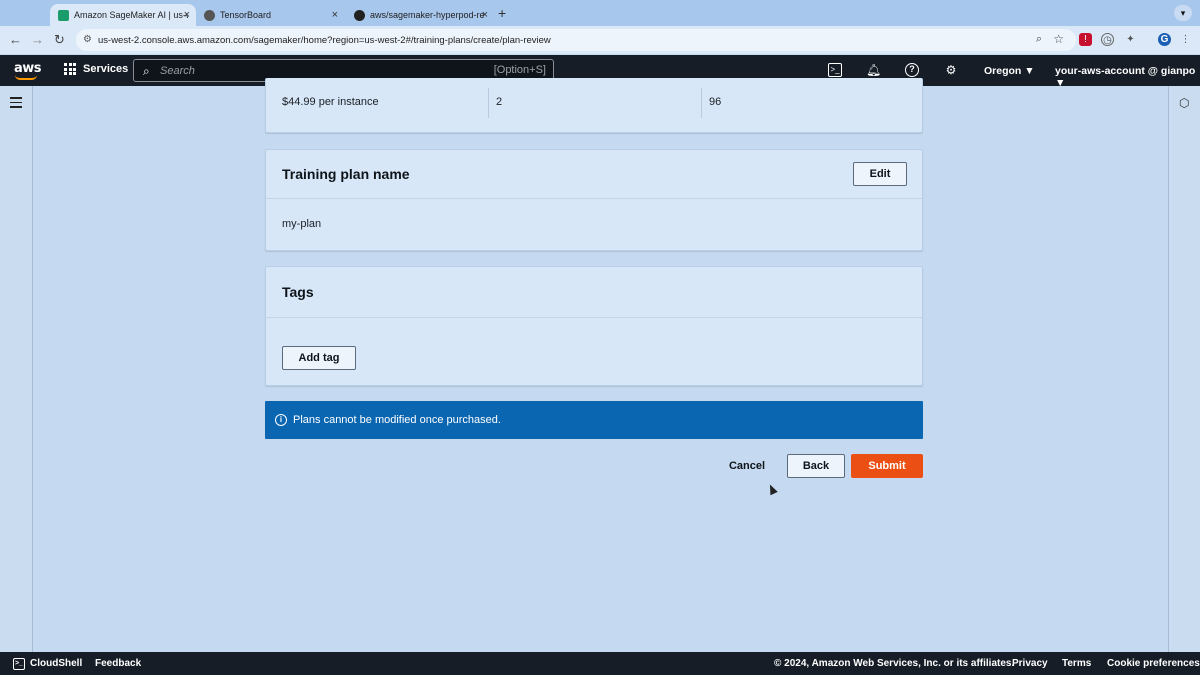 The height and width of the screenshot is (675, 1200). What do you see at coordinates (1184, 103) in the screenshot?
I see `tools-panel-icon: ⬡` at bounding box center [1184, 103].